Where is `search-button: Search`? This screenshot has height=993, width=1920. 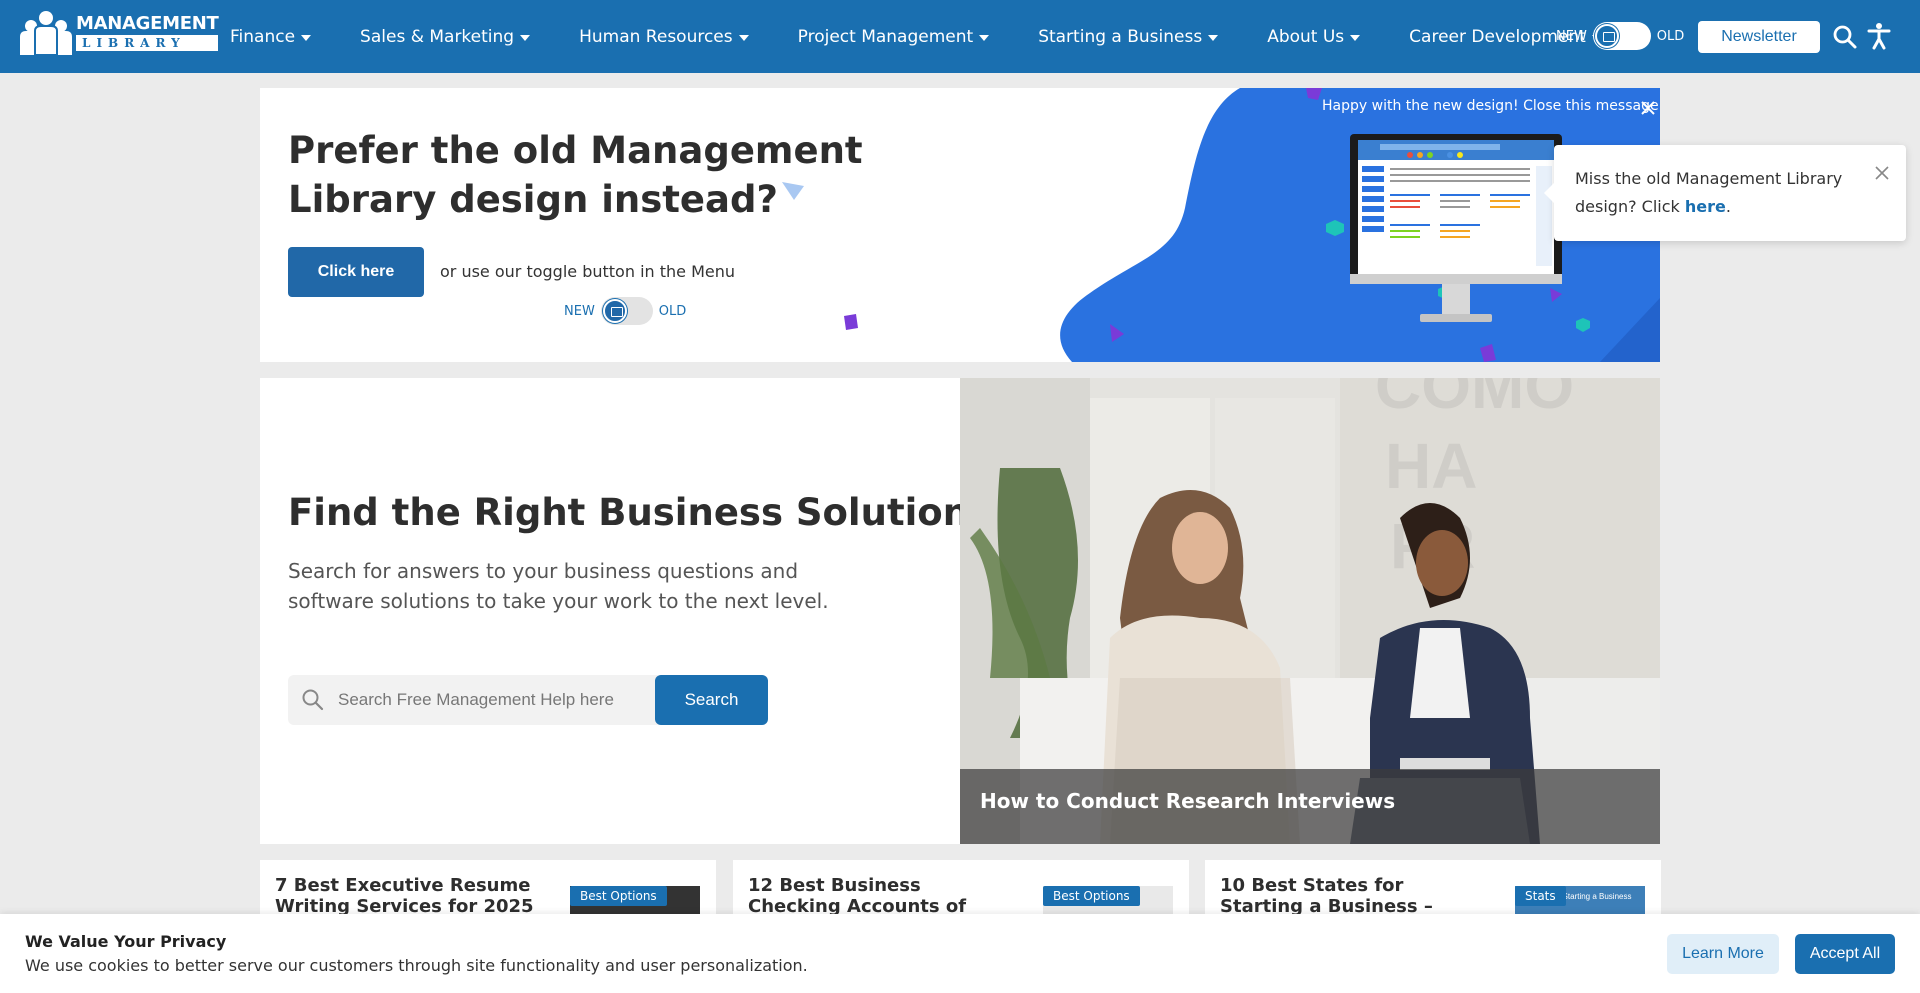 search-button: Search is located at coordinates (711, 700).